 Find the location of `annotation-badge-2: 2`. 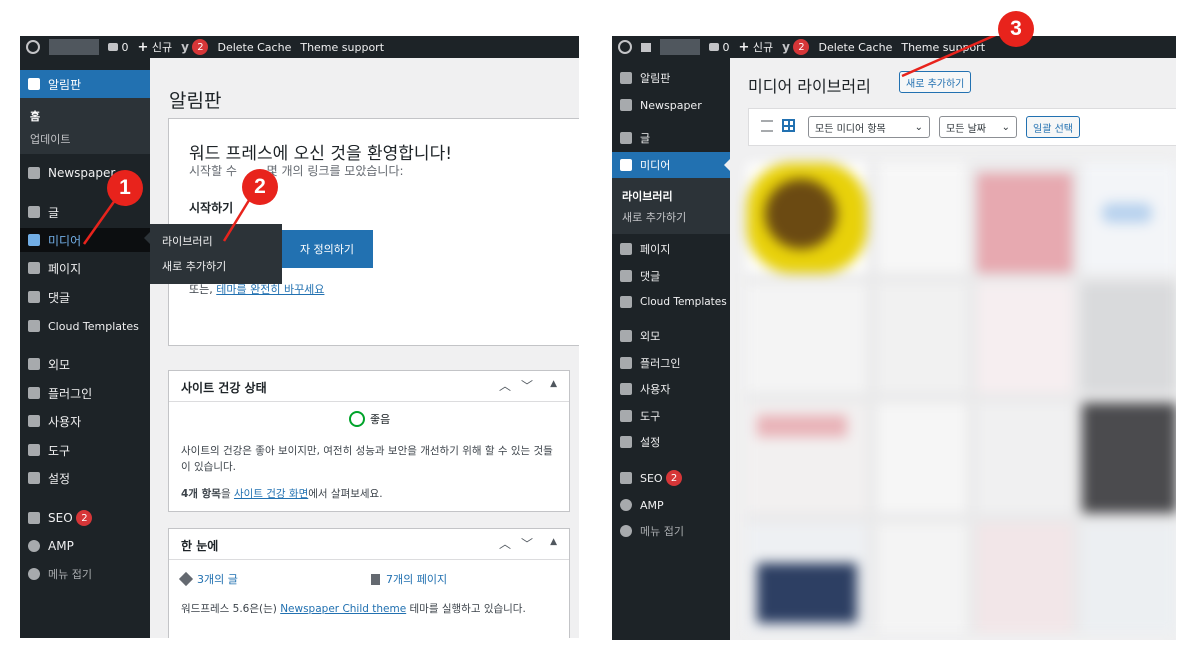

annotation-badge-2: 2 is located at coordinates (260, 187).